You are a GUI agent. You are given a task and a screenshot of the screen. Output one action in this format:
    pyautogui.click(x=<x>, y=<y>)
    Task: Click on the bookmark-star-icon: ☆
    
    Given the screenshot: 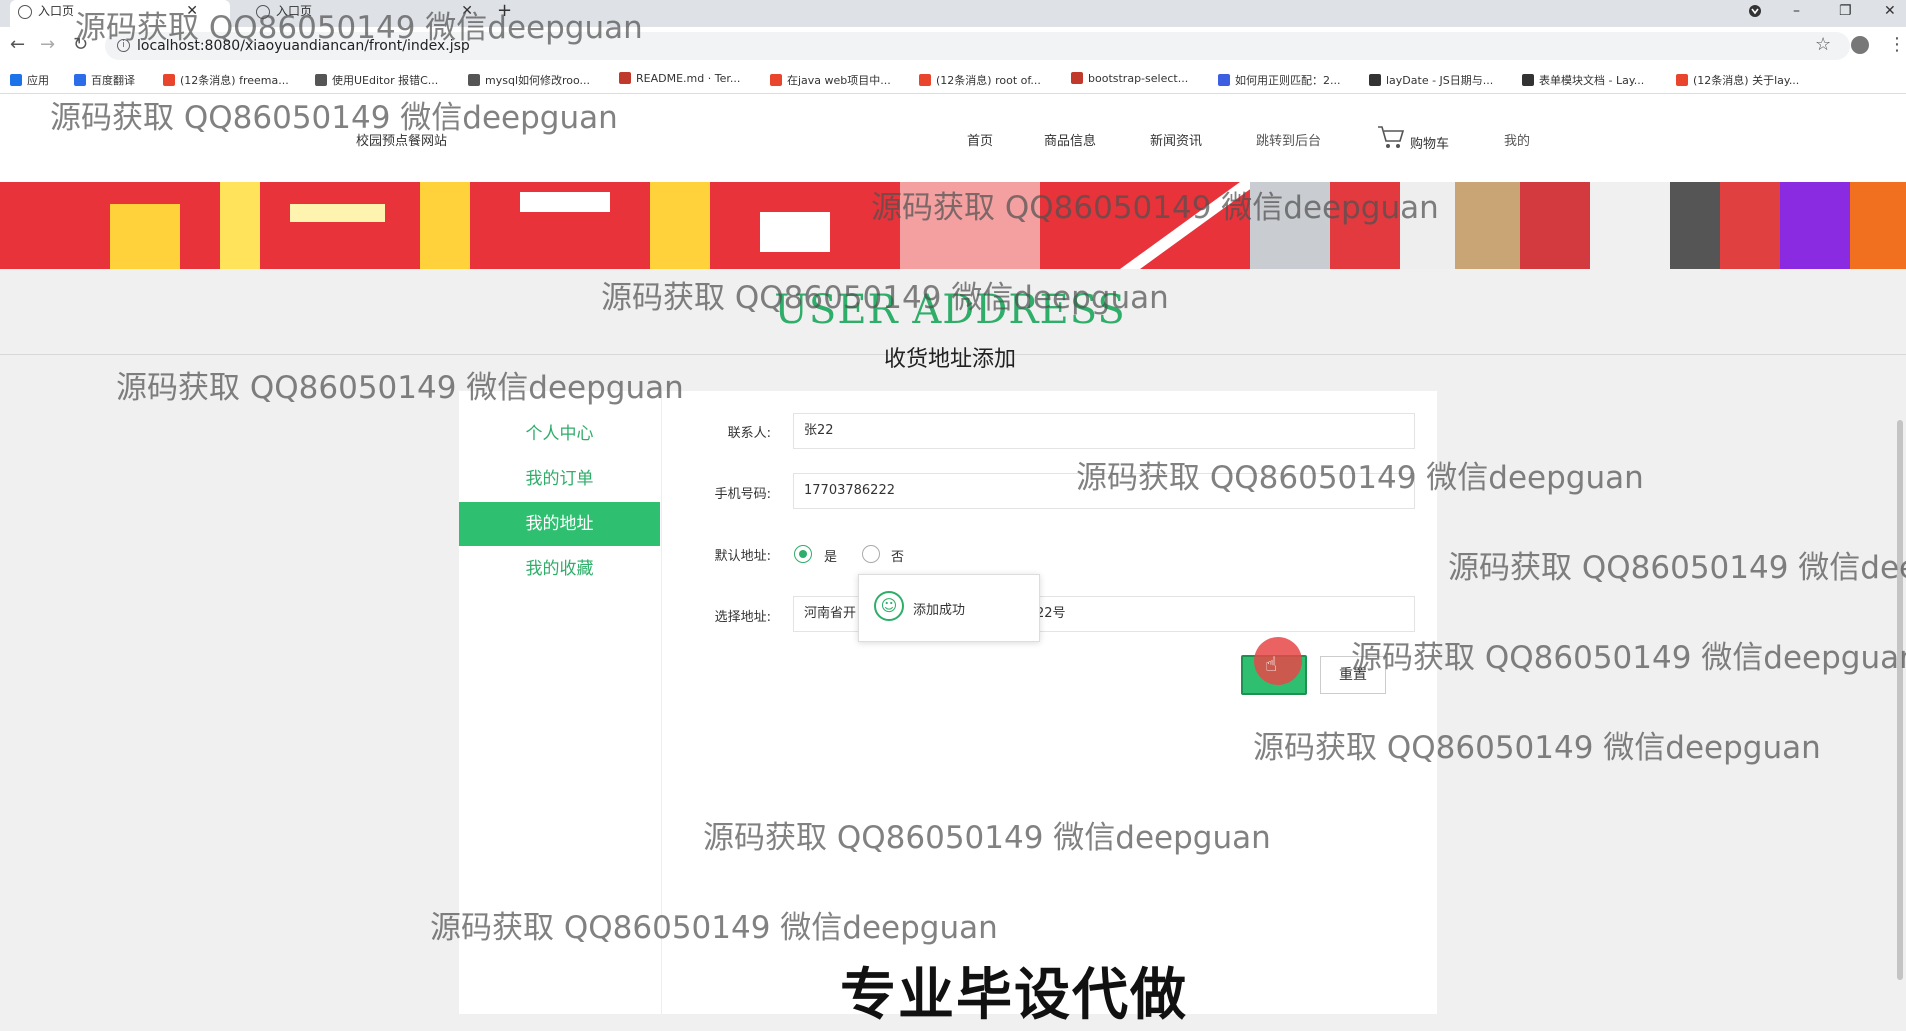 What is the action you would take?
    pyautogui.click(x=1823, y=44)
    